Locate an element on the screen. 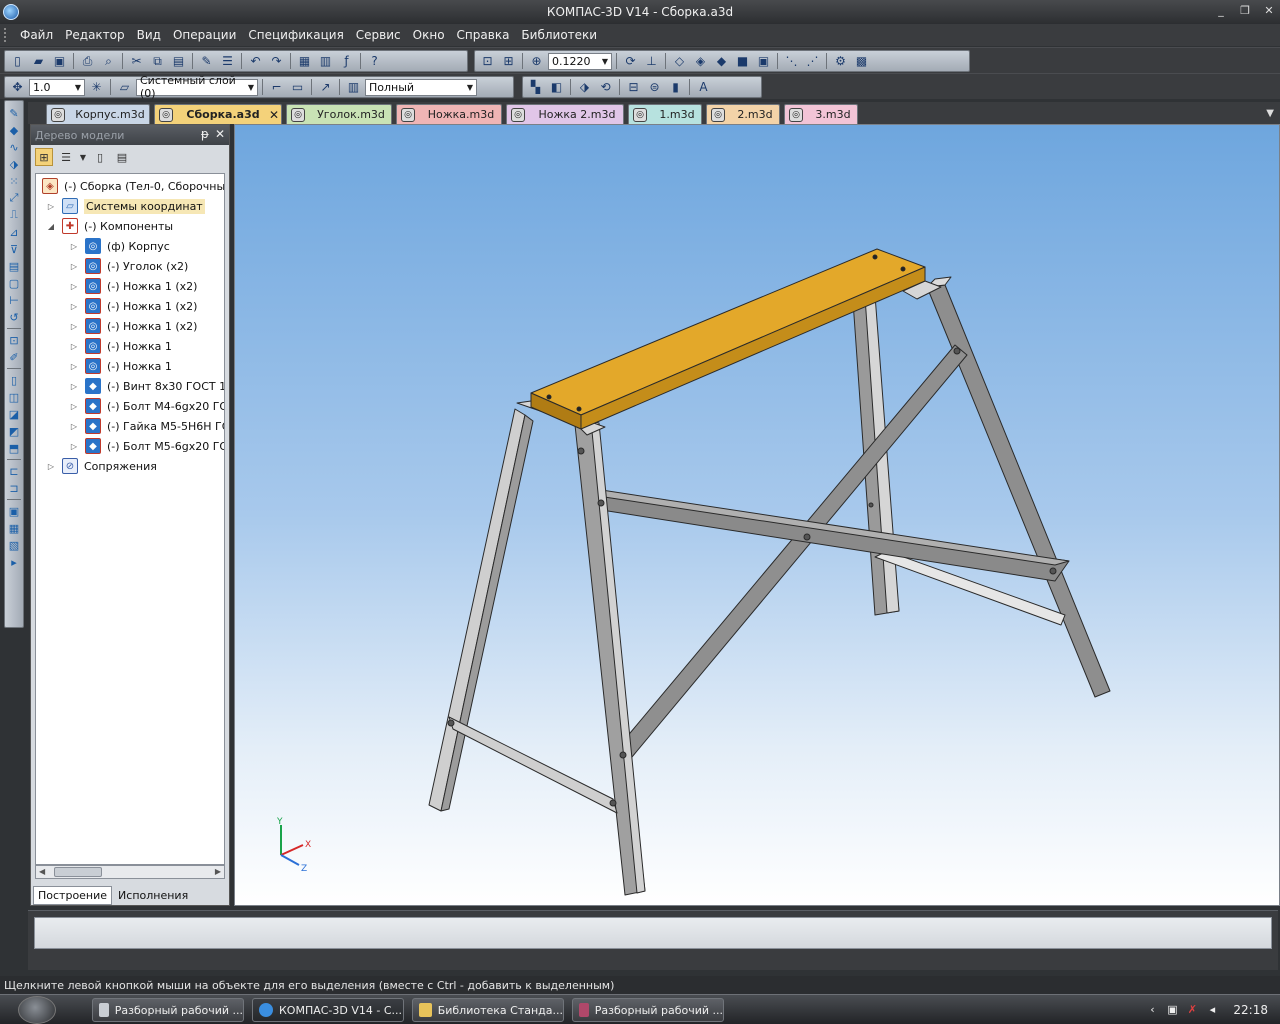 The image size is (1280, 1024). redo-icon: ↷ is located at coordinates (276, 61).